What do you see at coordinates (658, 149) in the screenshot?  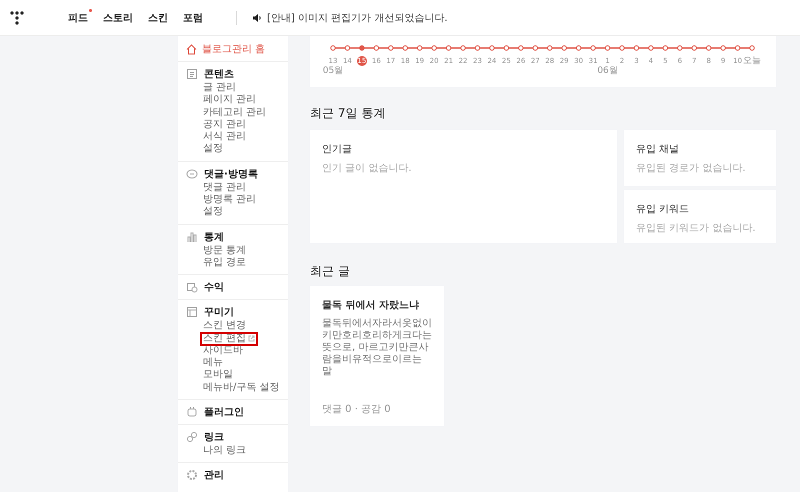 I see `card-title: 유입 채널` at bounding box center [658, 149].